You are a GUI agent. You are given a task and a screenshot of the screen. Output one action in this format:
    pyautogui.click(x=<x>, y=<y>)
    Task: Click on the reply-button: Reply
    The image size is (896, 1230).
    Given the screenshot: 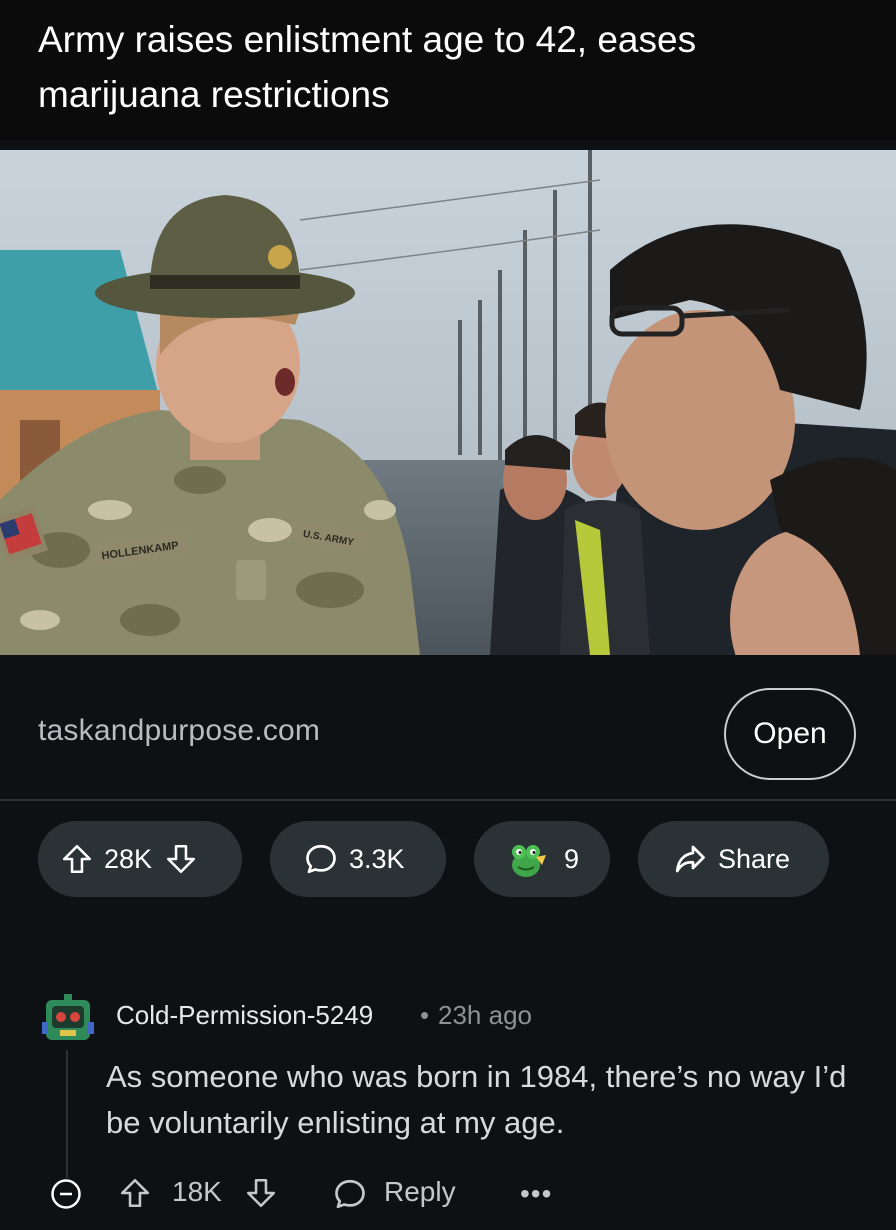 What is the action you would take?
    pyautogui.click(x=420, y=1192)
    